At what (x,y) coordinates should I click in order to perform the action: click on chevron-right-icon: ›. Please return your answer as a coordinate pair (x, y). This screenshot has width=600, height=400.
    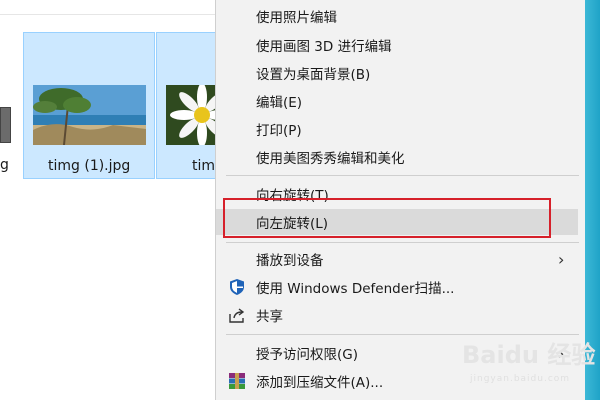
    Looking at the image, I should click on (561, 259).